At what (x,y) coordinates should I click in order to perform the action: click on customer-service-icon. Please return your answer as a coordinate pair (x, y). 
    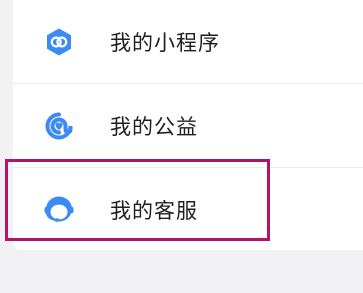
    Looking at the image, I should click on (59, 210).